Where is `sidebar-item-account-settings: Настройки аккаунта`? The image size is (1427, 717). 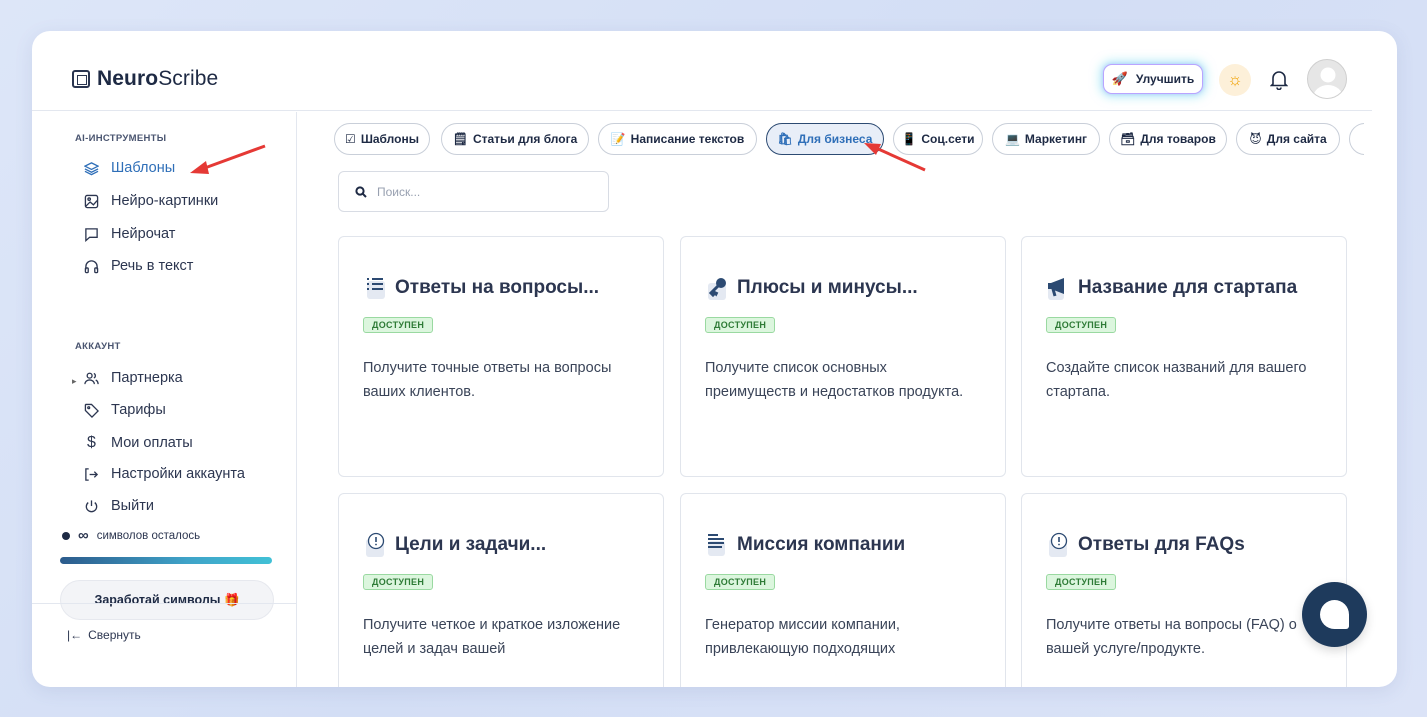
sidebar-item-account-settings: Настройки аккаунта is located at coordinates (164, 474).